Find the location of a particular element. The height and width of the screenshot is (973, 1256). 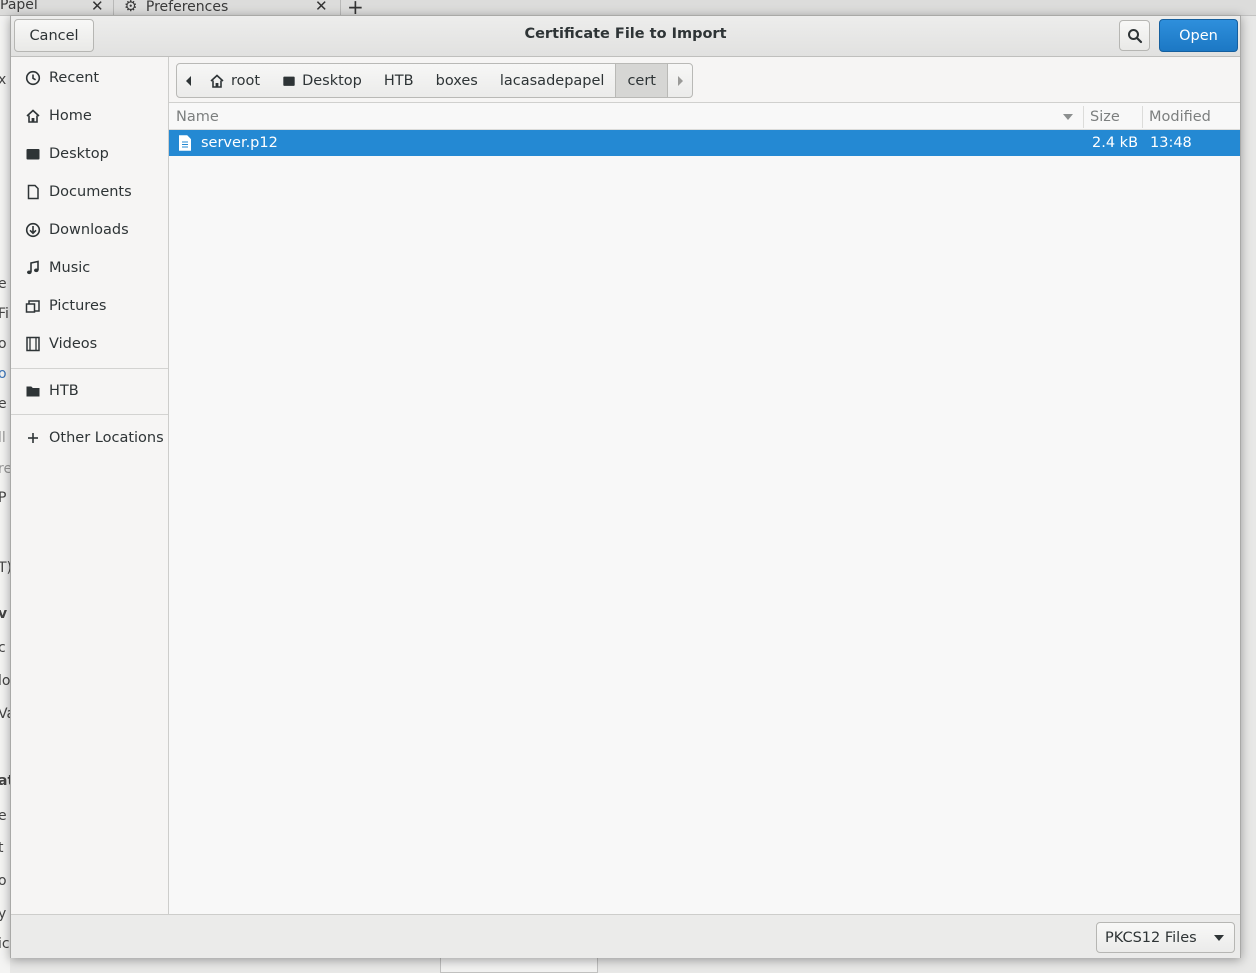

path-segment-label: HTB is located at coordinates (398, 80).